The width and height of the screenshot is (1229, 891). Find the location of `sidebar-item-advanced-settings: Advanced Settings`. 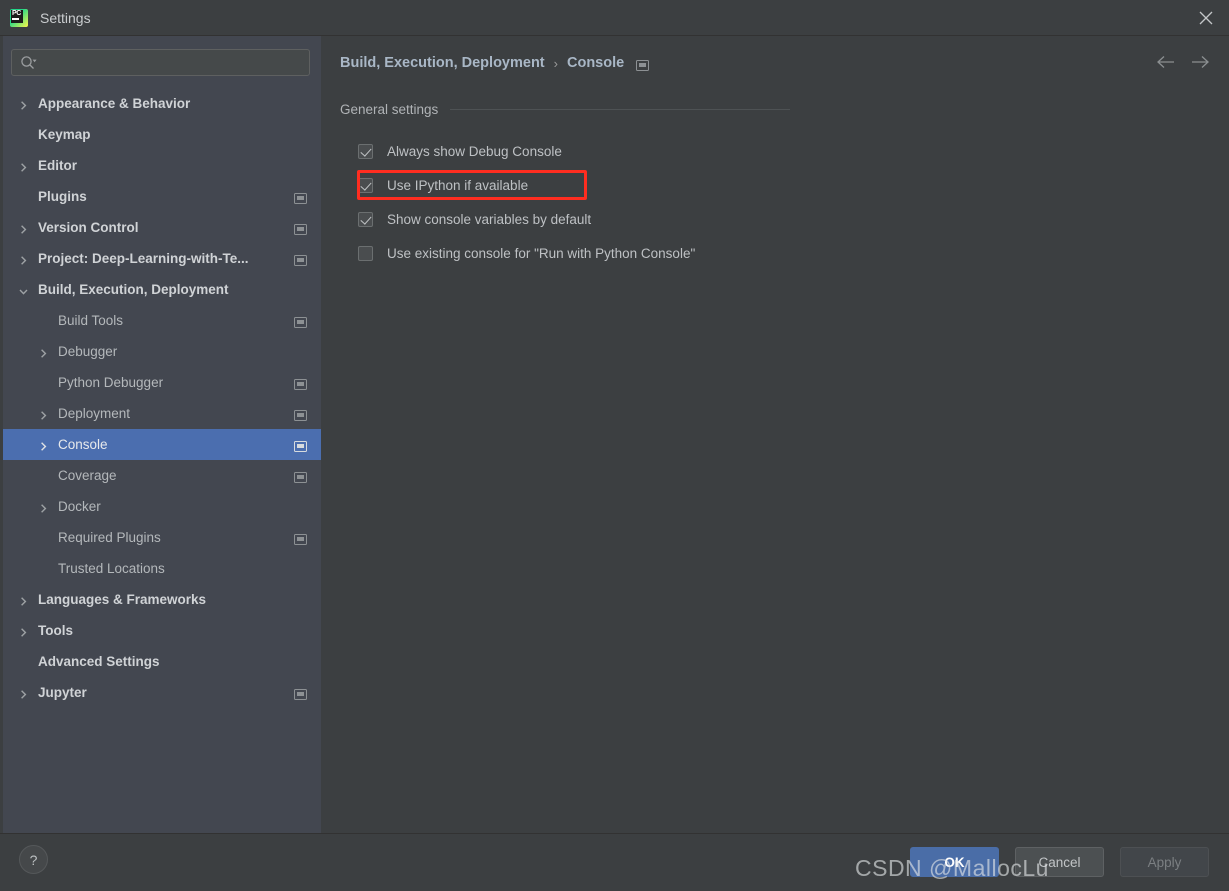

sidebar-item-advanced-settings: Advanced Settings is located at coordinates (160, 661).